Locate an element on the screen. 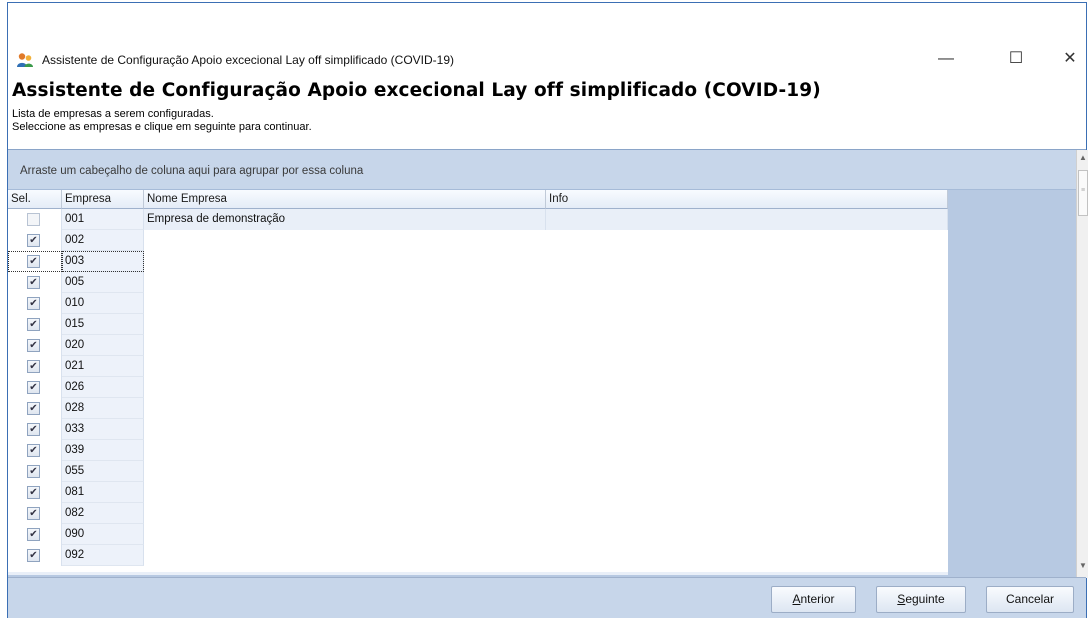 The image size is (1092, 620). scroll-down-arrow-icon: ▼ is located at coordinates (1083, 566).